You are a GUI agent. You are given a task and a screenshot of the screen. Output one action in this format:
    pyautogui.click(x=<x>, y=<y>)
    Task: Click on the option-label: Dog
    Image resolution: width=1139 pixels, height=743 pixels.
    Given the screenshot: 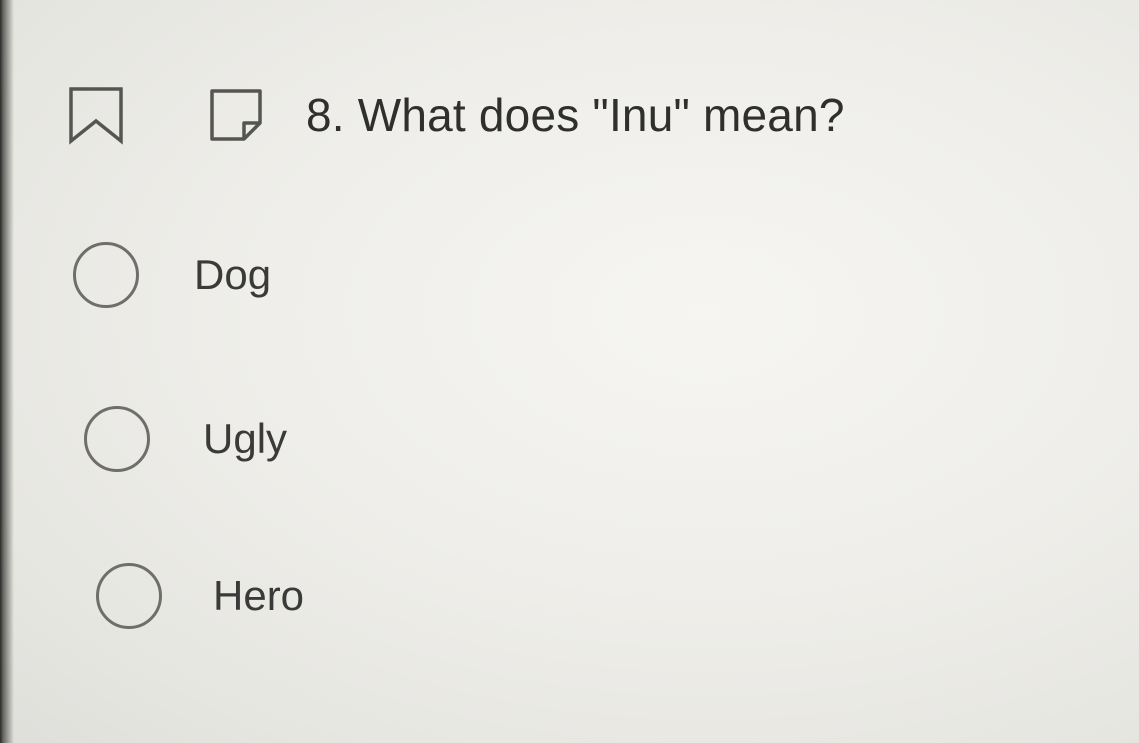 What is the action you would take?
    pyautogui.click(x=233, y=274)
    